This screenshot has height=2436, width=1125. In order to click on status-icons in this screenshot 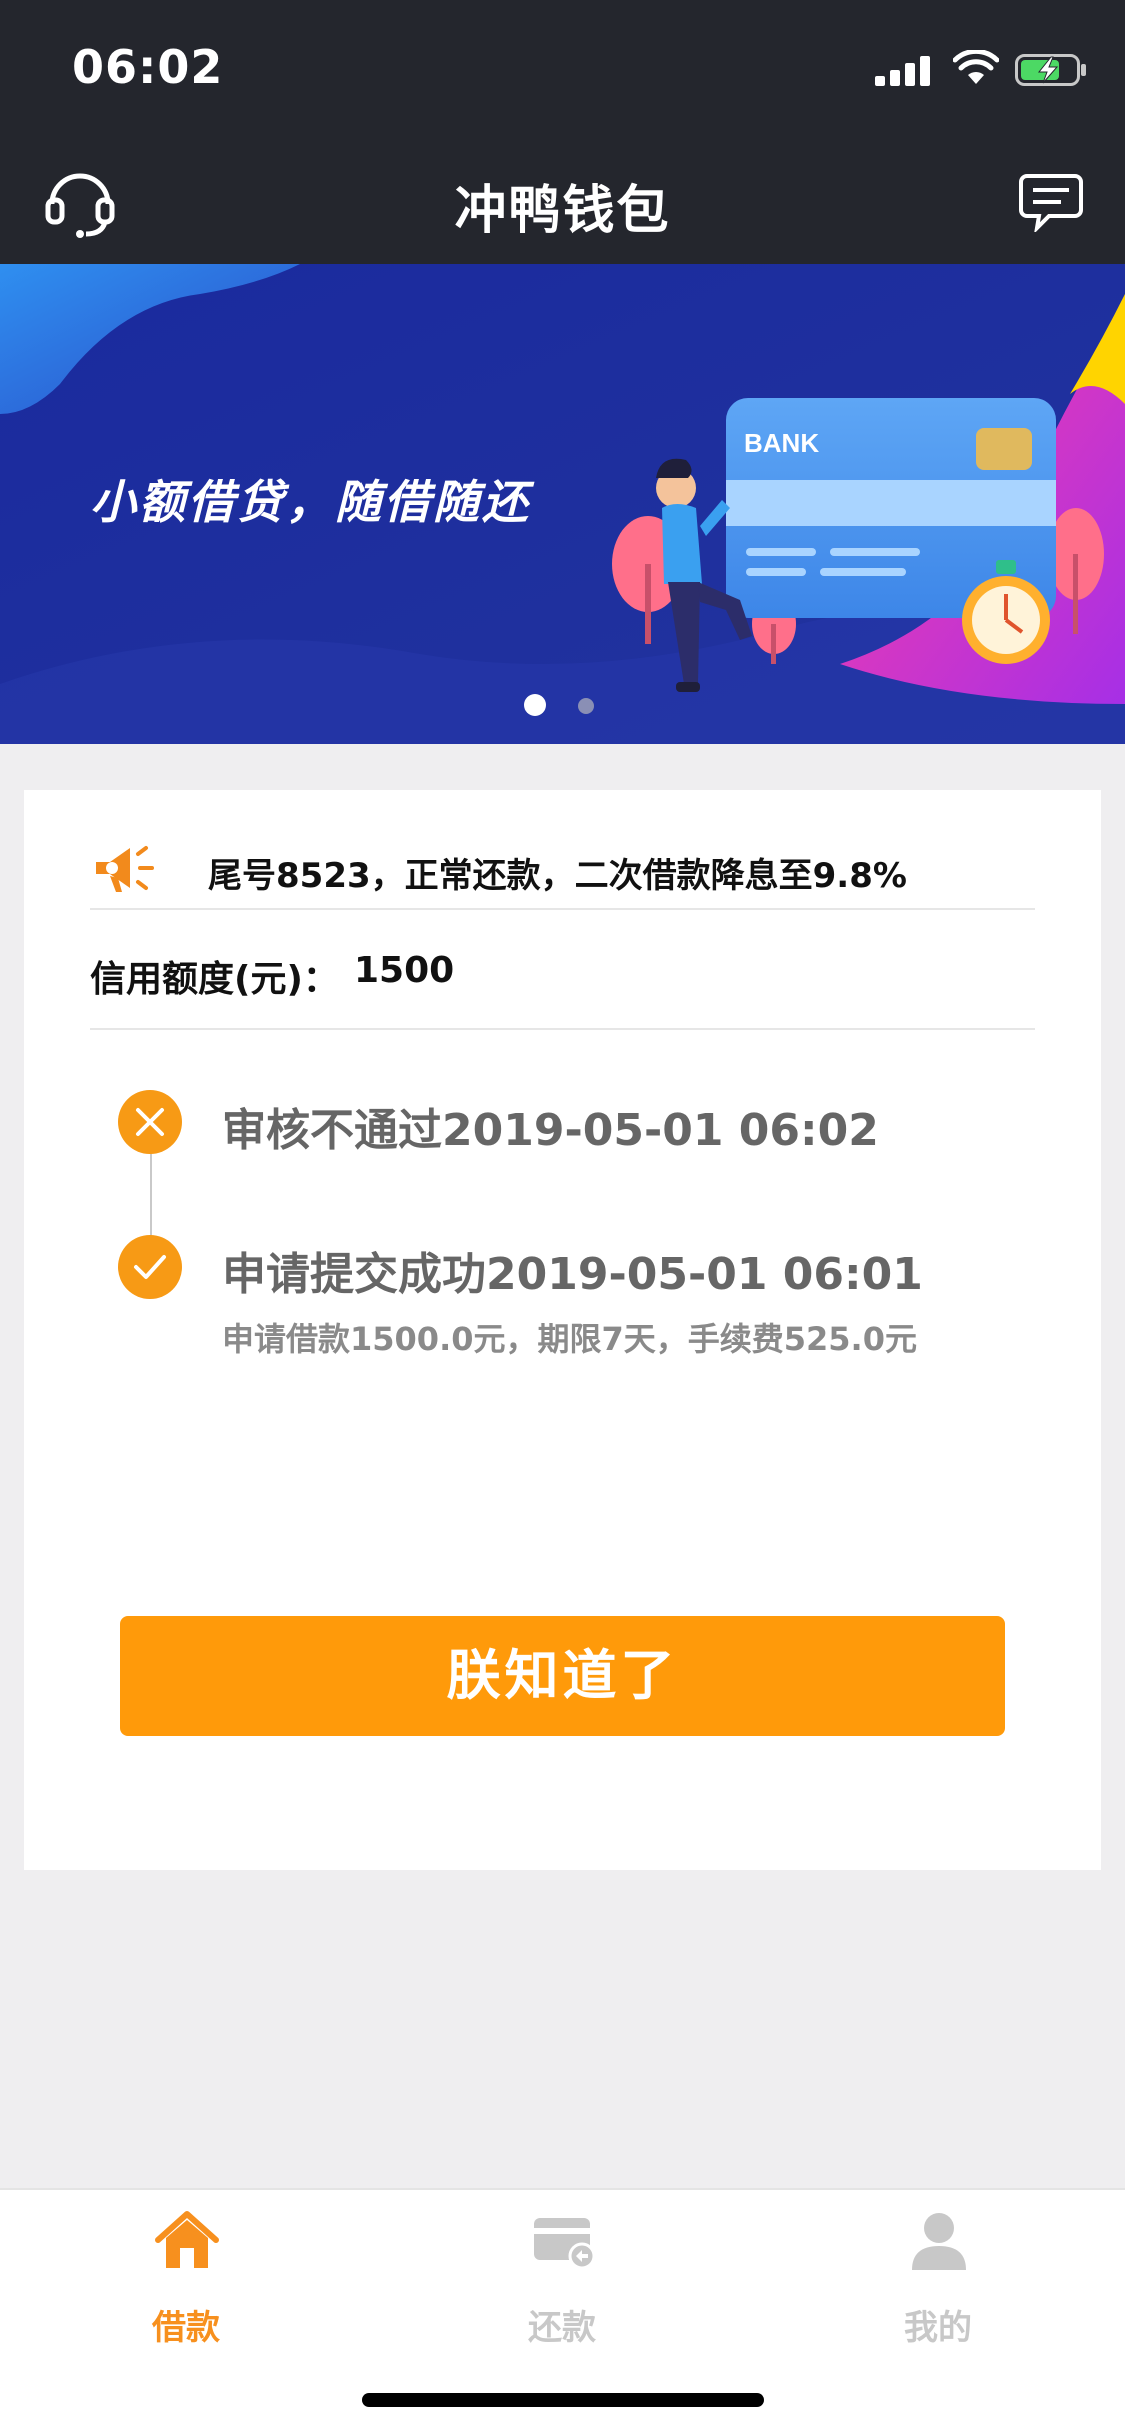, I will do `click(980, 70)`.